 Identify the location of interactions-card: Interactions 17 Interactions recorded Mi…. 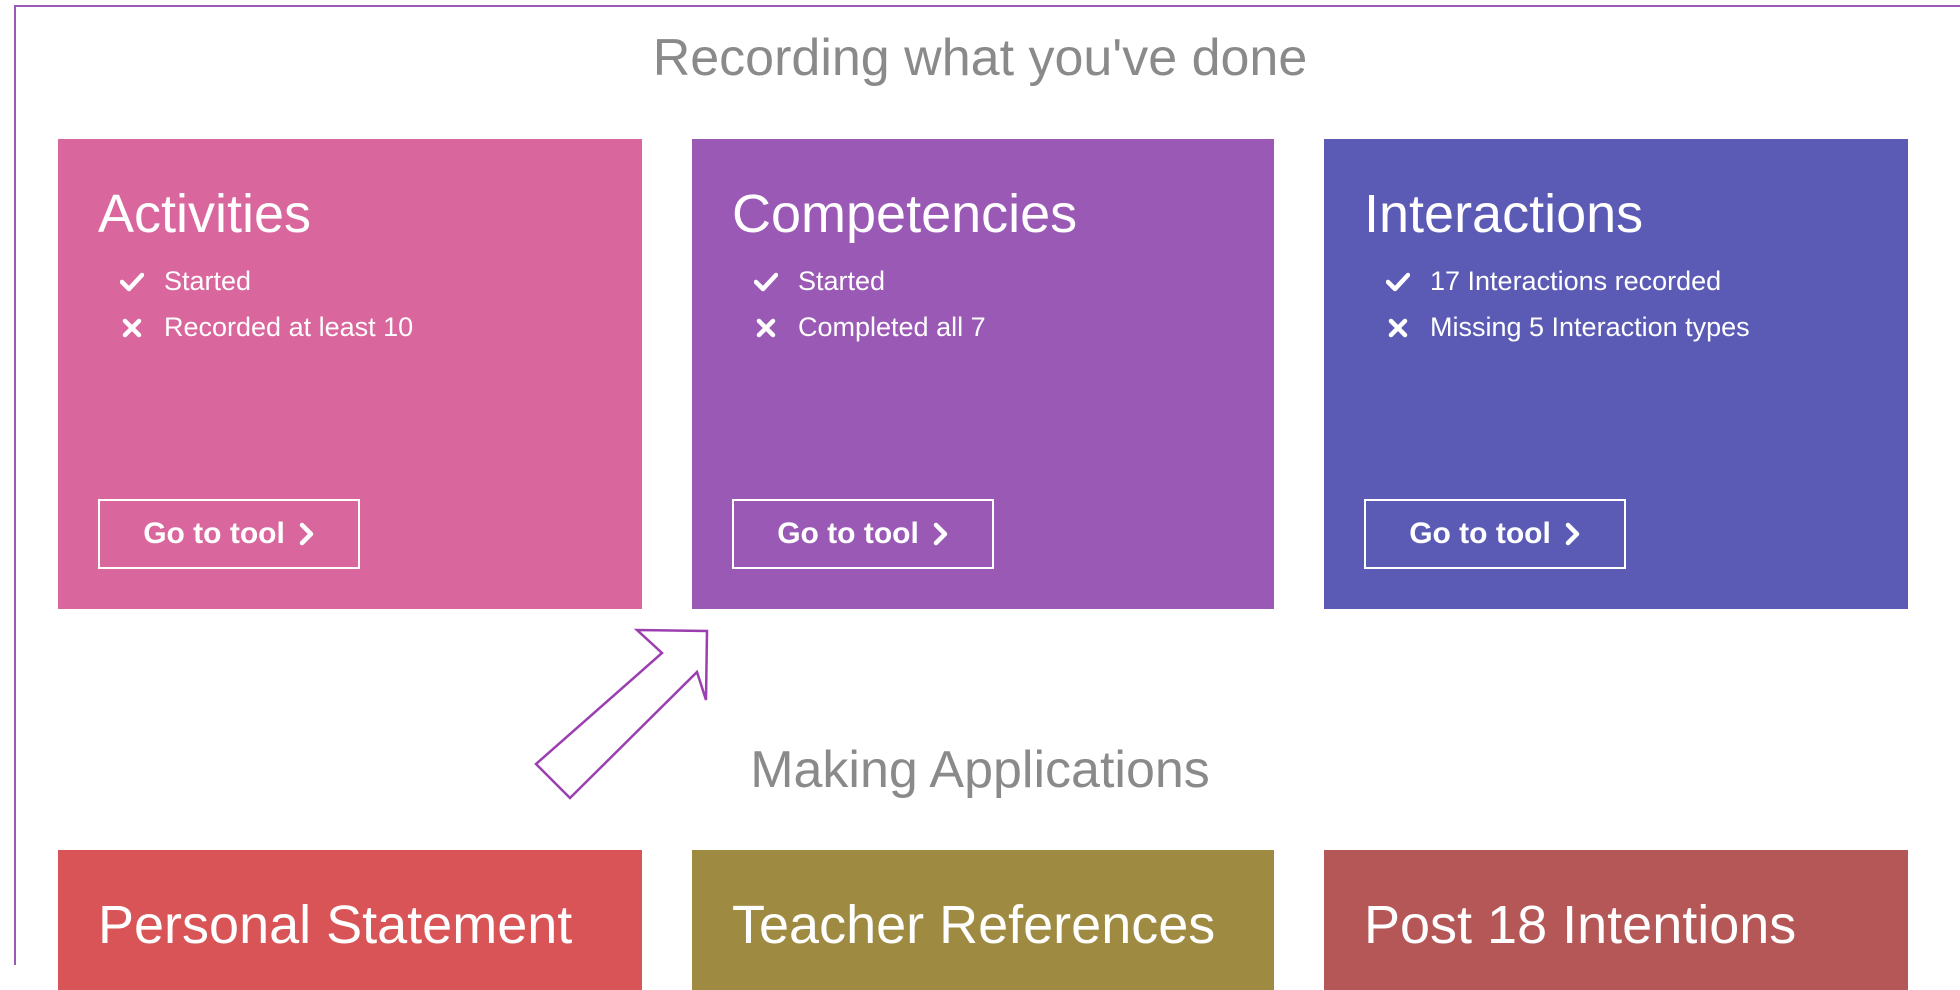
(1616, 374).